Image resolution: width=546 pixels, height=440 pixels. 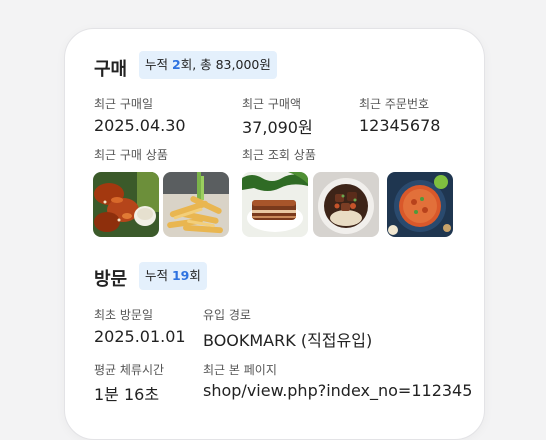 I want to click on first-visit-date-label: 최초 방문일, so click(x=124, y=315).